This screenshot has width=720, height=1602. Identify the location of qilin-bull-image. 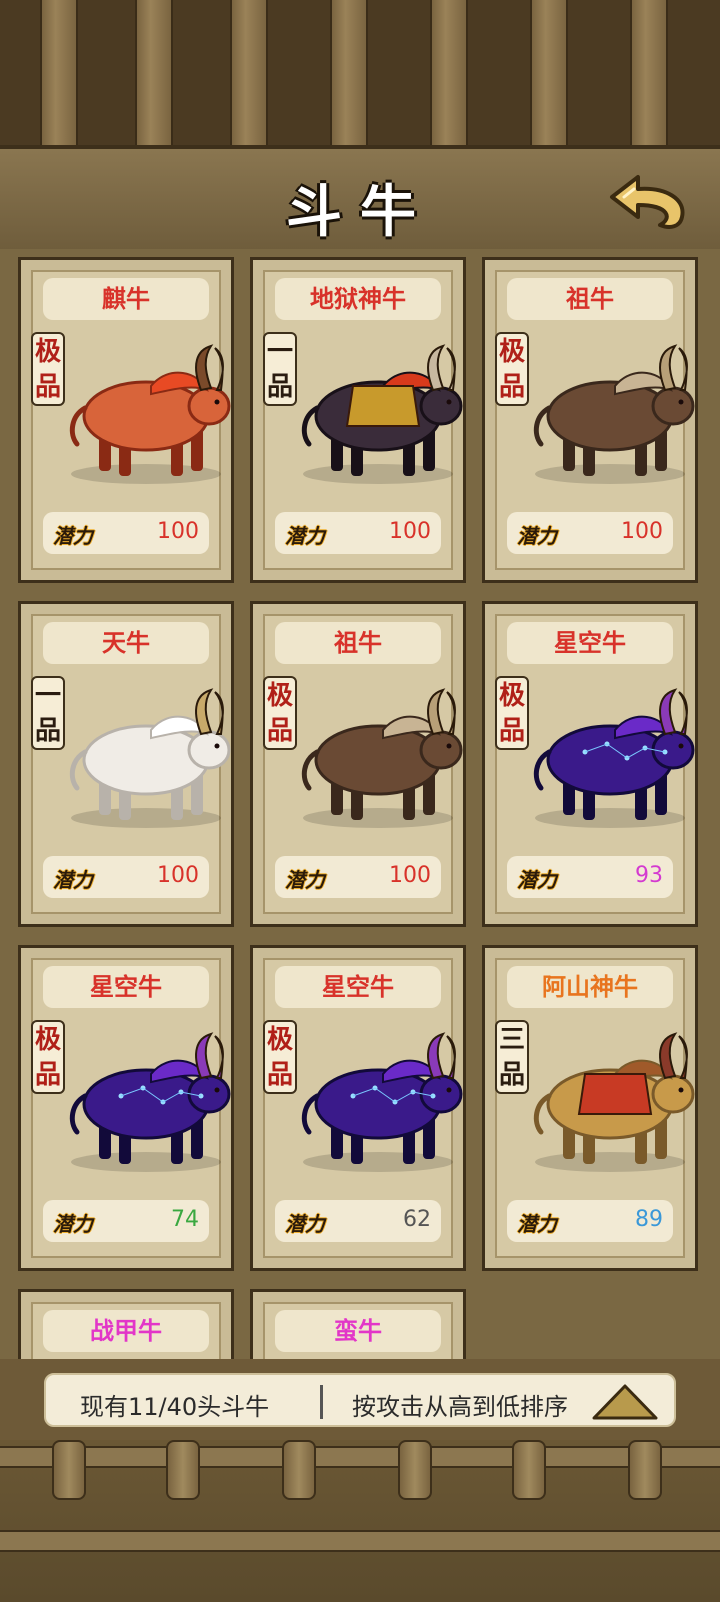
(150, 414).